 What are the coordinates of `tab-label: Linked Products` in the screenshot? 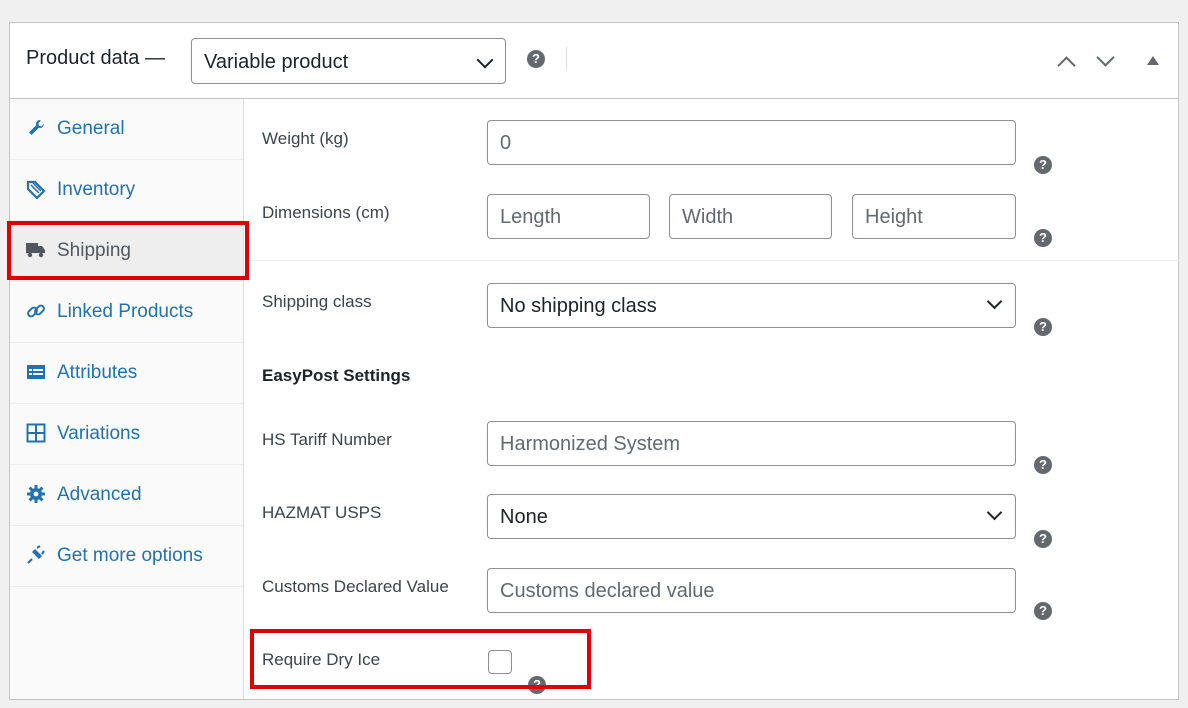 It's located at (125, 311).